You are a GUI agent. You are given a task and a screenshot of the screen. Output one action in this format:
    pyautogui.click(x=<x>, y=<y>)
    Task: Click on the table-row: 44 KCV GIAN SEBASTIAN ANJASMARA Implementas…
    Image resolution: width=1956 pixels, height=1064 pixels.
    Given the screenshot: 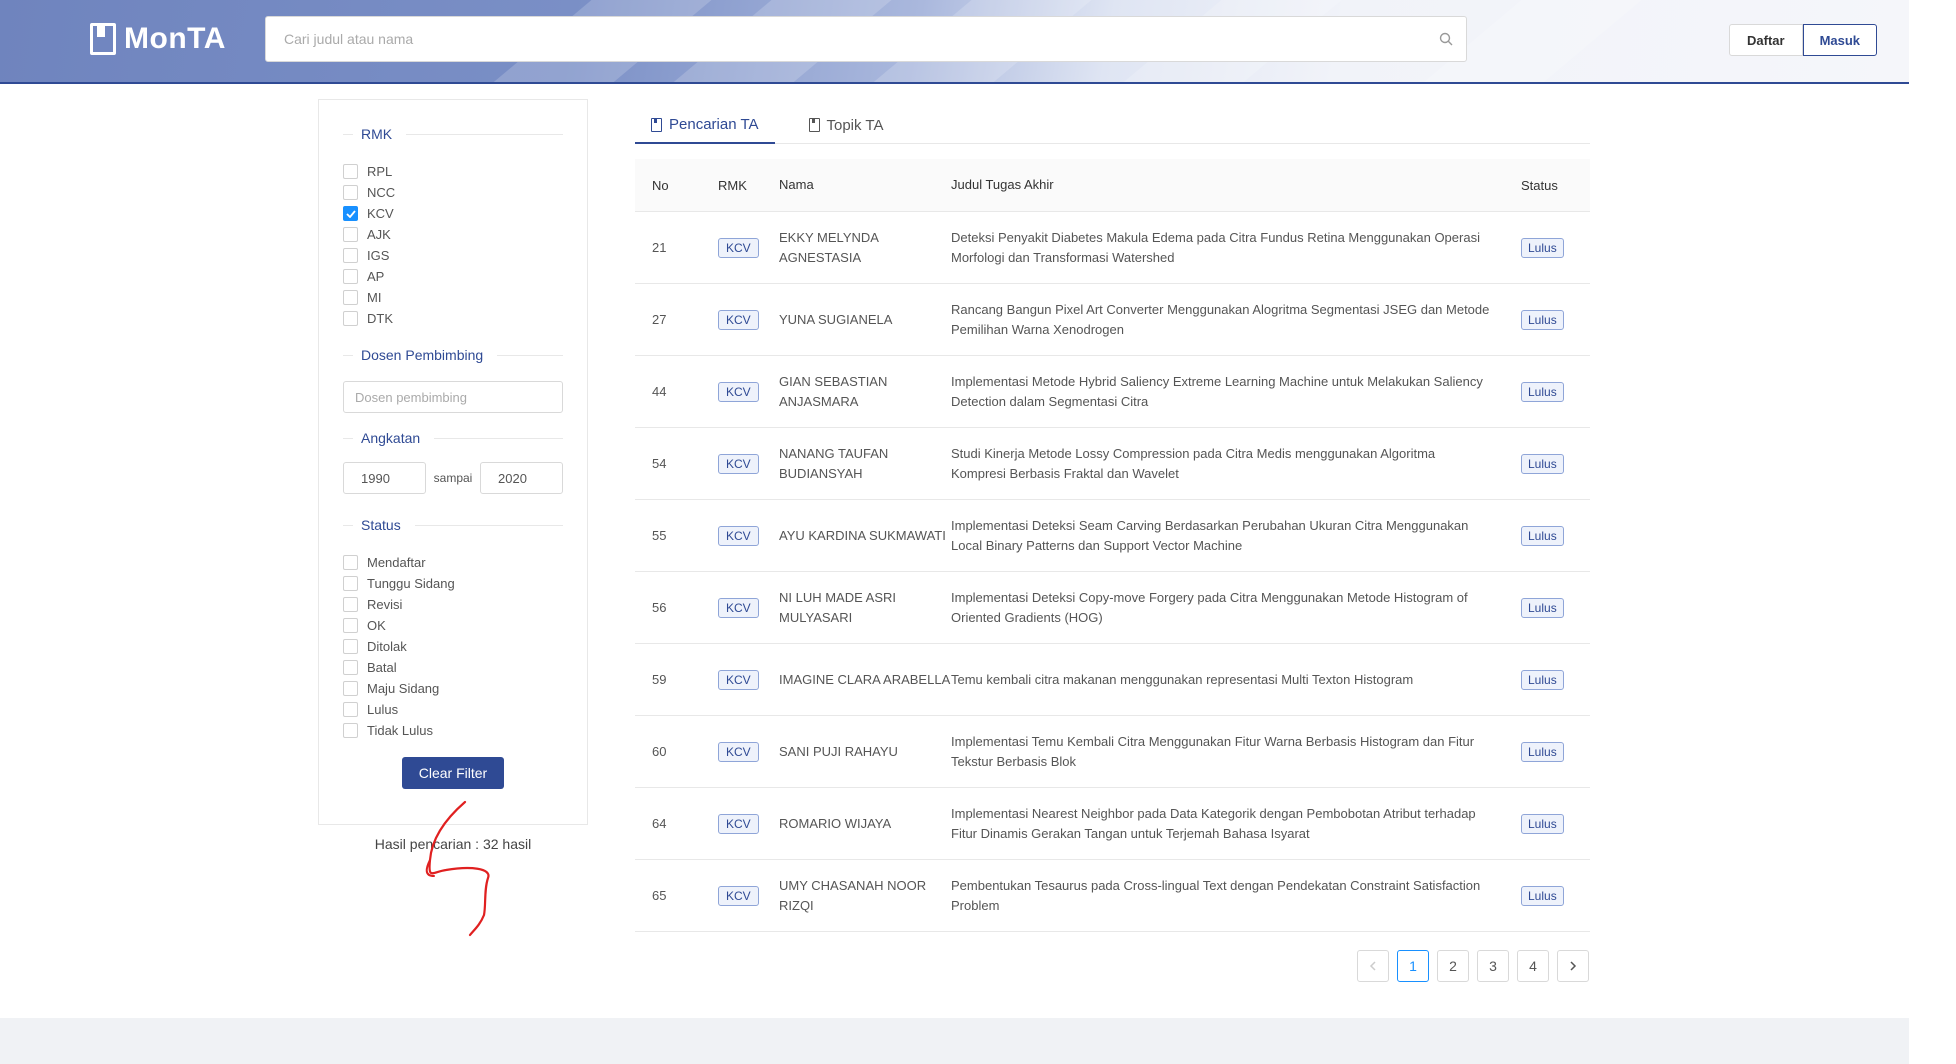 What is the action you would take?
    pyautogui.click(x=1112, y=392)
    